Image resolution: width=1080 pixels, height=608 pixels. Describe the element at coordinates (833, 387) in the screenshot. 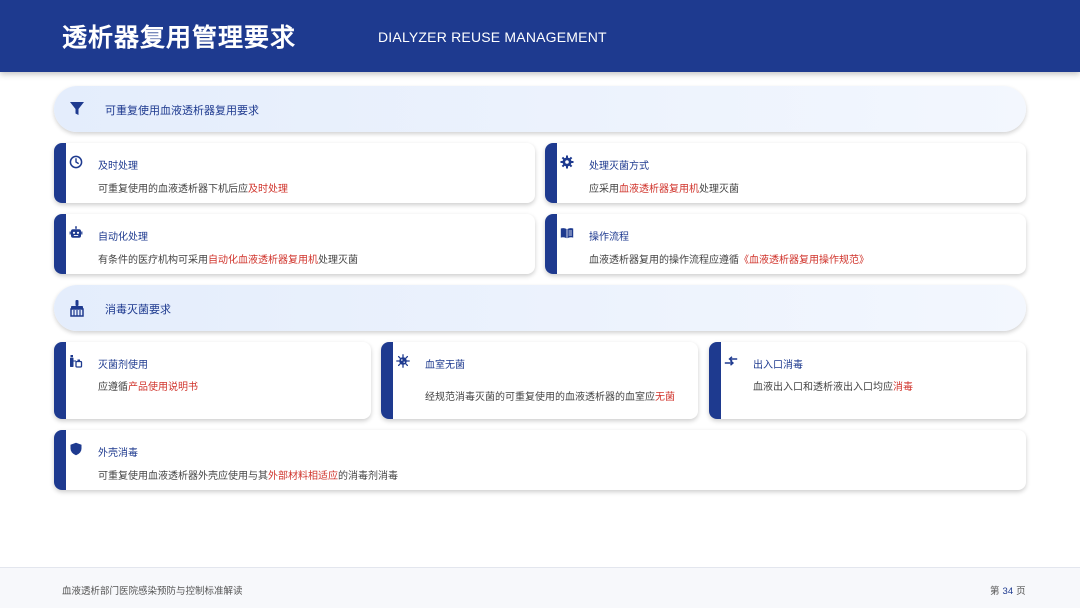

I see `card-text: 血液出入口和透析液出入口均应消毒` at that location.